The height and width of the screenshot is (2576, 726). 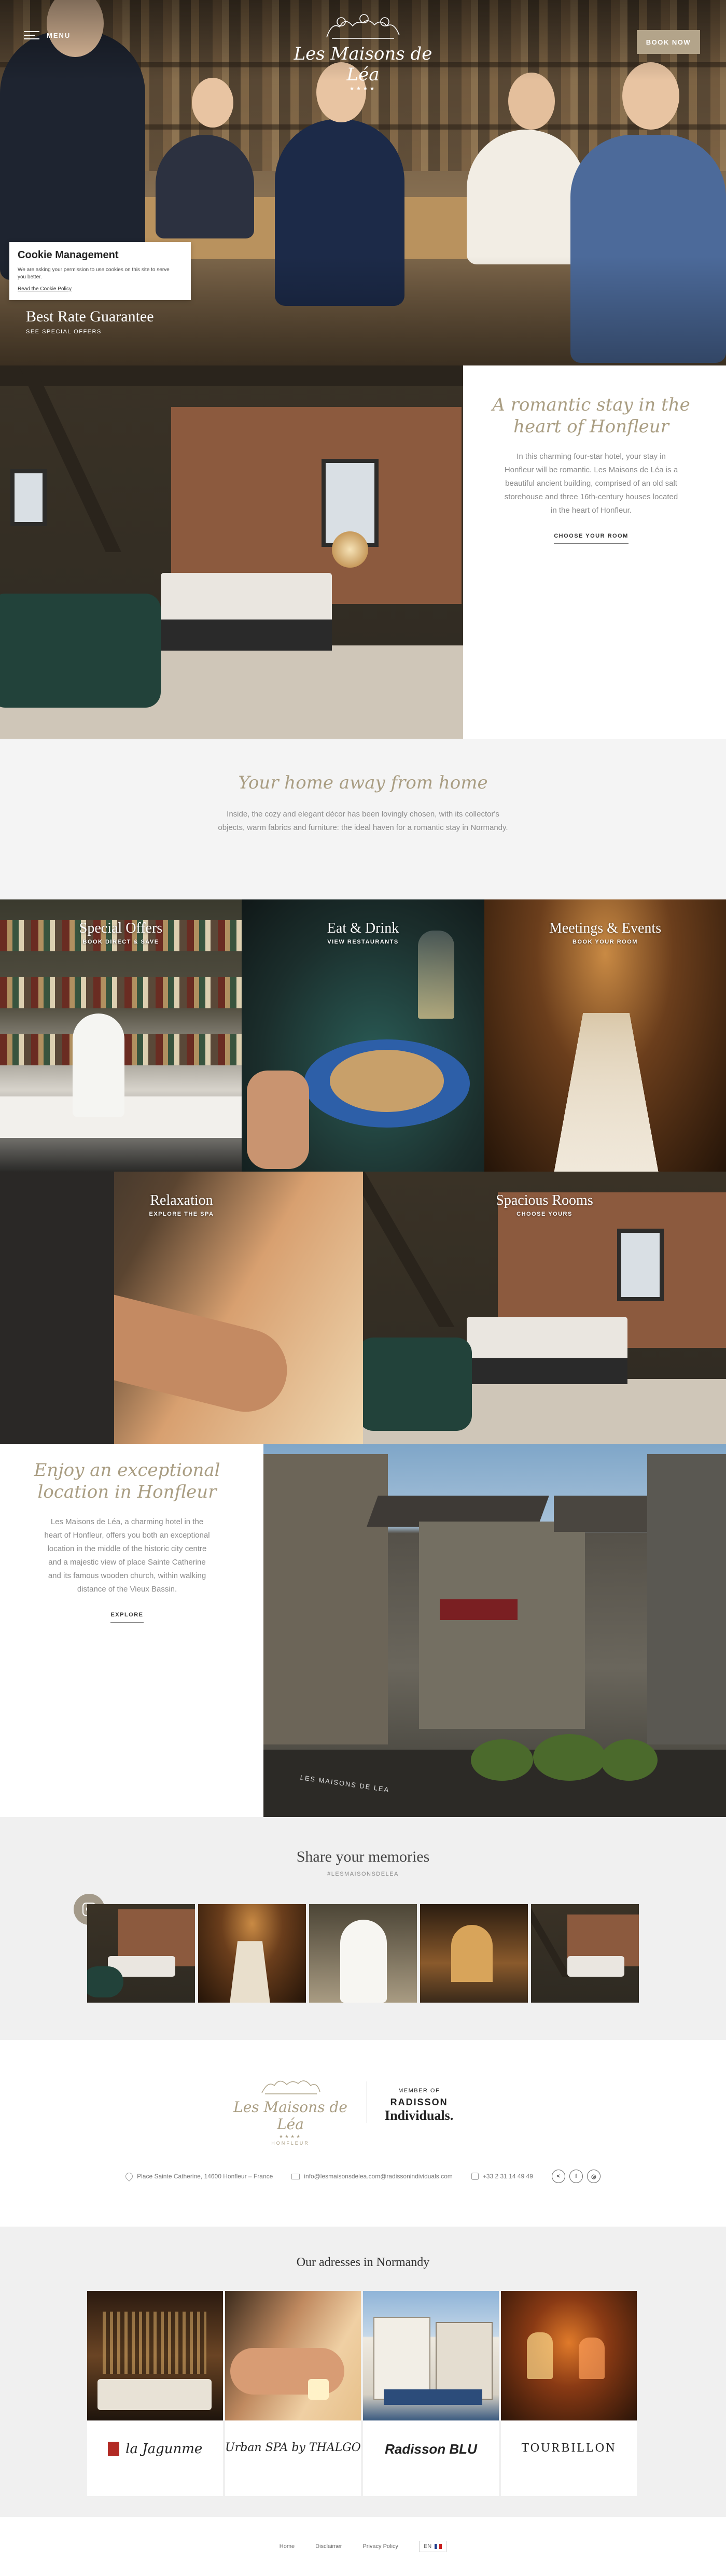 What do you see at coordinates (576, 2176) in the screenshot?
I see `facebook-icon: f` at bounding box center [576, 2176].